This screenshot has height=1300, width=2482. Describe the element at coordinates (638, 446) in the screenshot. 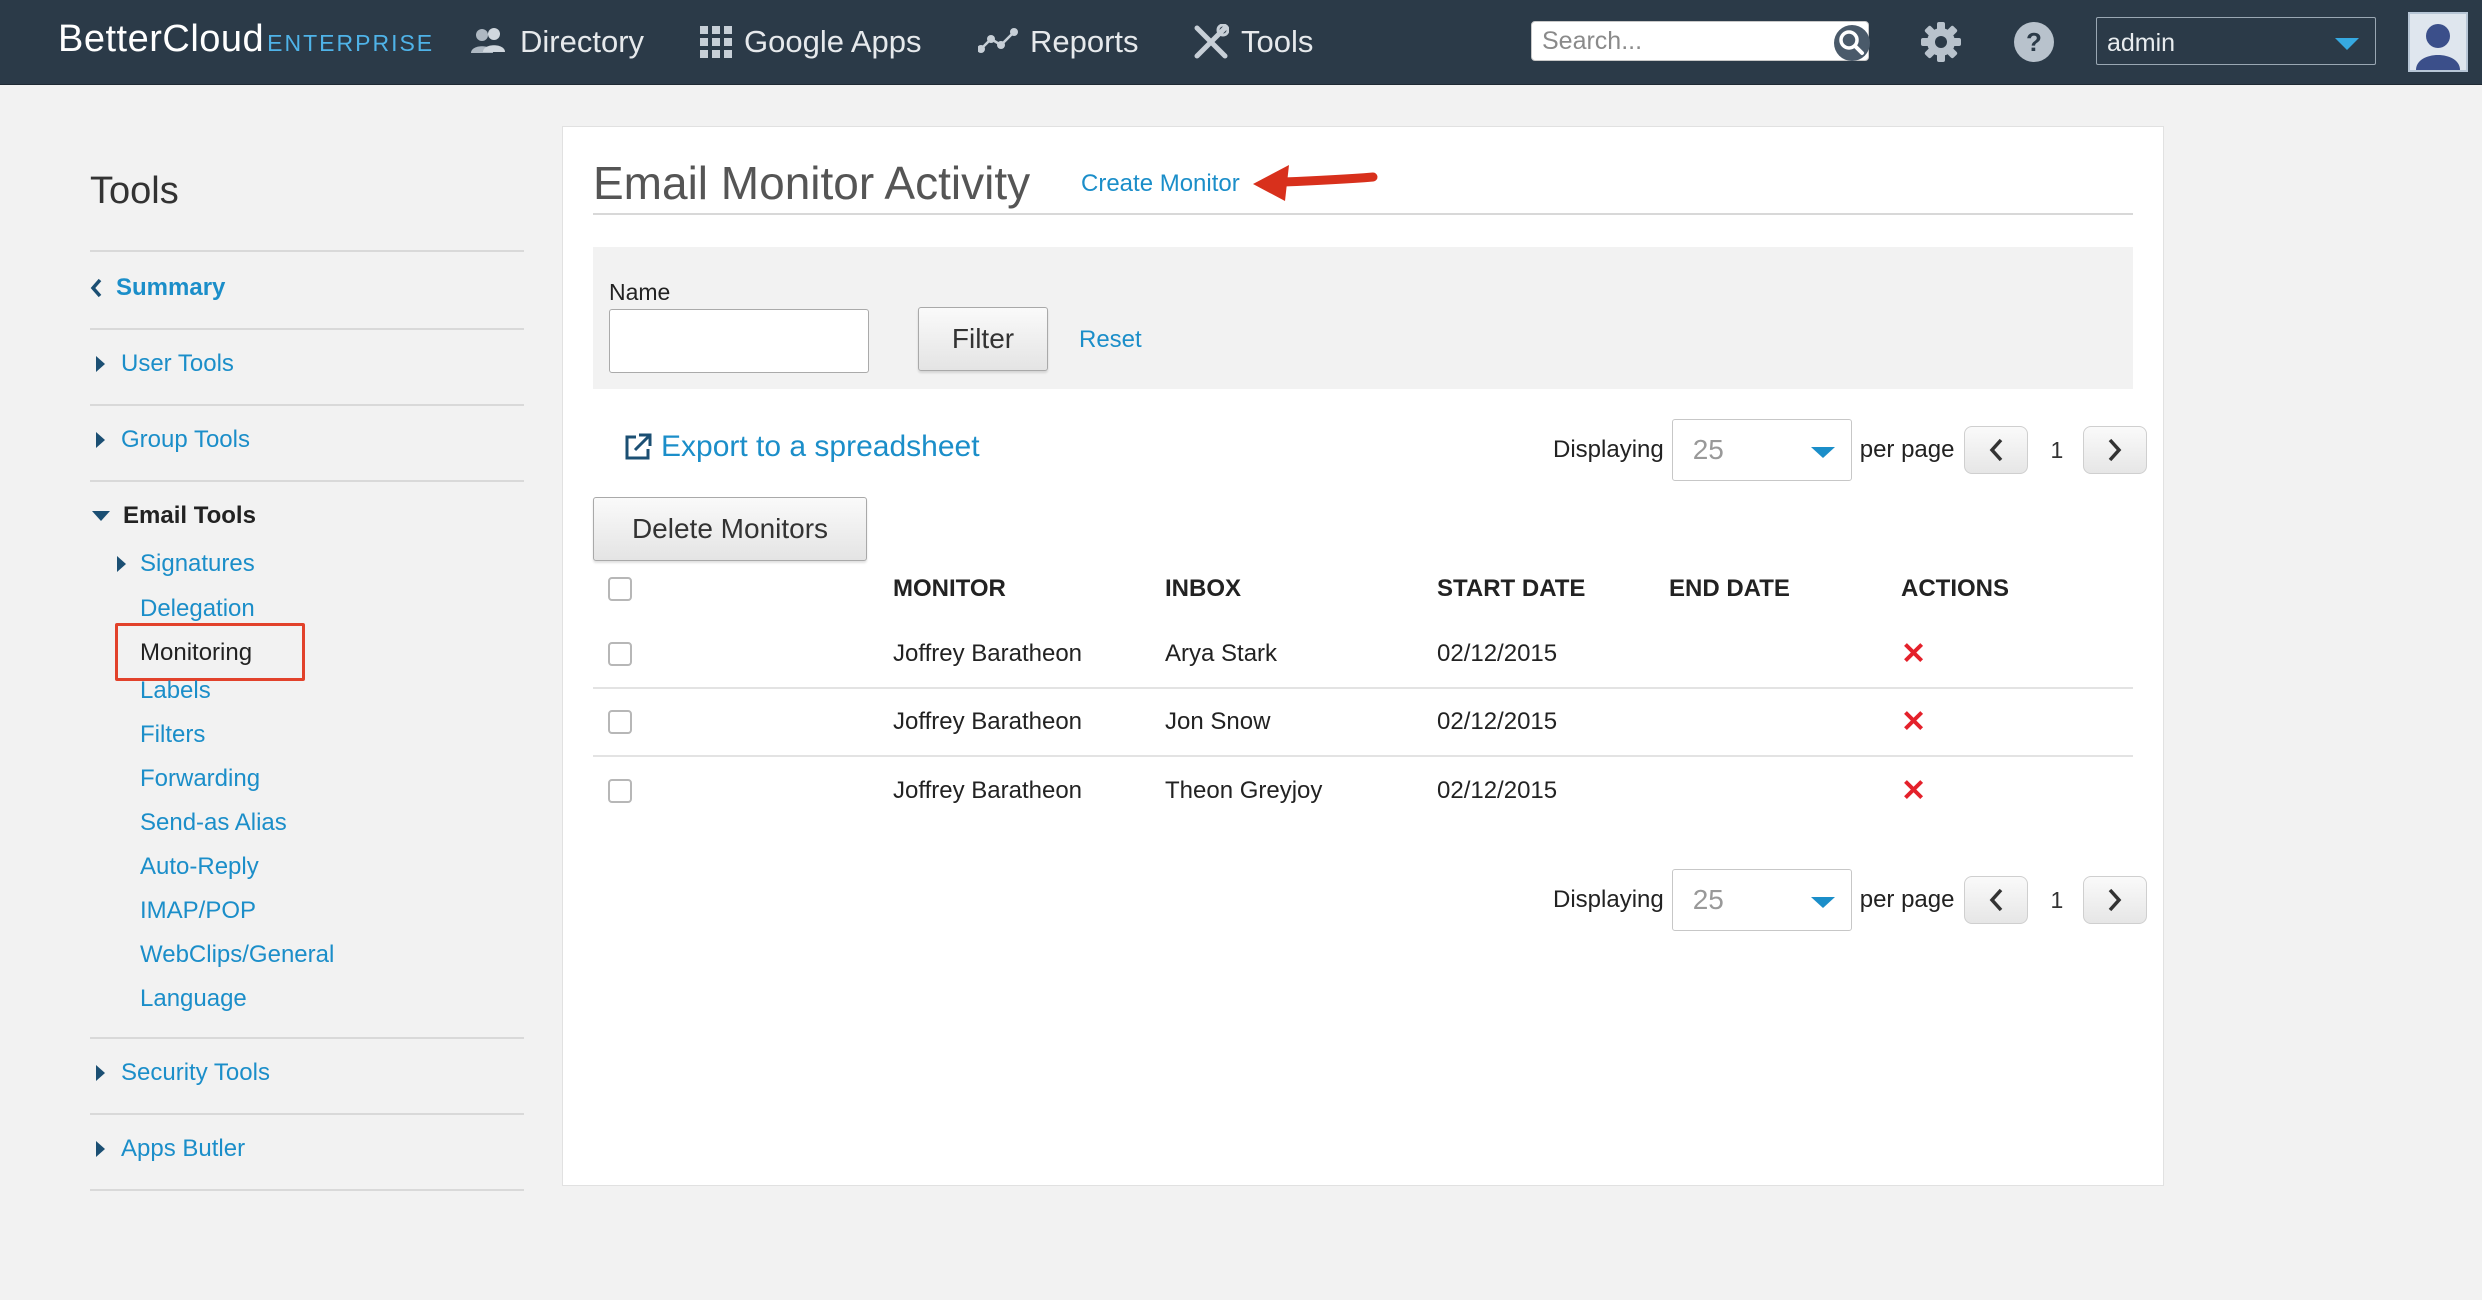

I see `external-link-icon` at that location.